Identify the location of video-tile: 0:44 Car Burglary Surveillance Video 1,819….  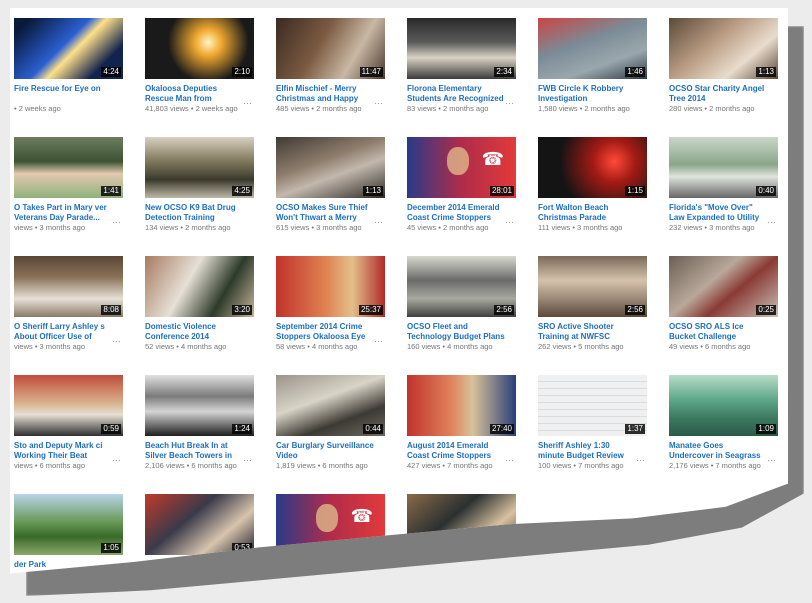
(330, 429).